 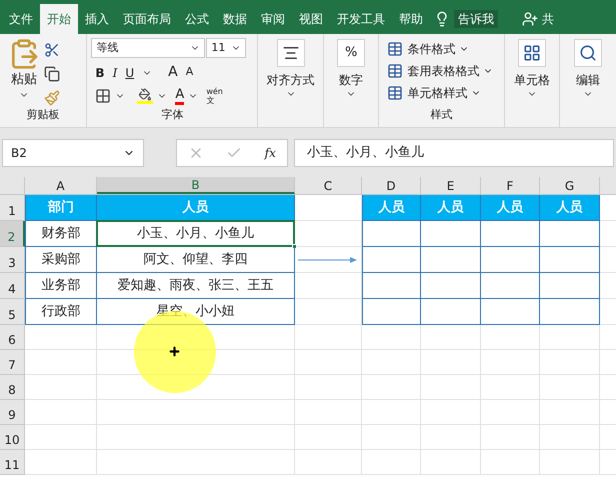 What do you see at coordinates (294, 246) in the screenshot?
I see `fill-handle` at bounding box center [294, 246].